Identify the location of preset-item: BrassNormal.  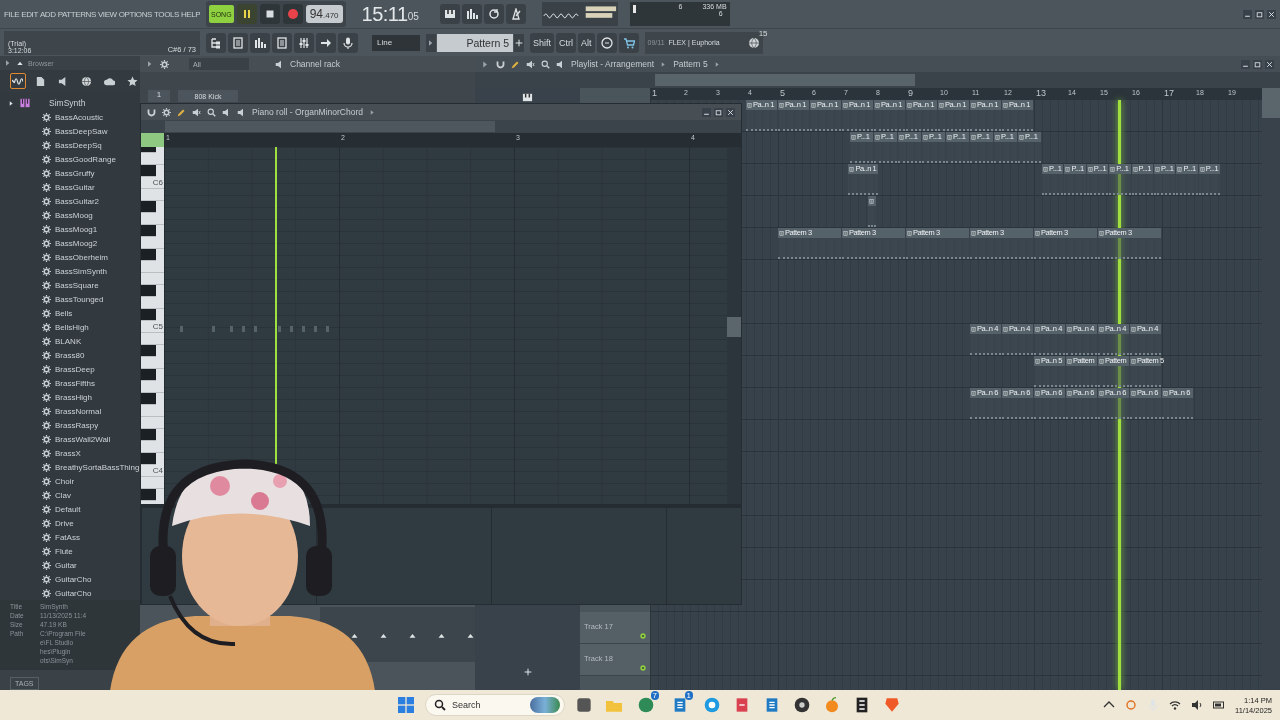
(70, 411).